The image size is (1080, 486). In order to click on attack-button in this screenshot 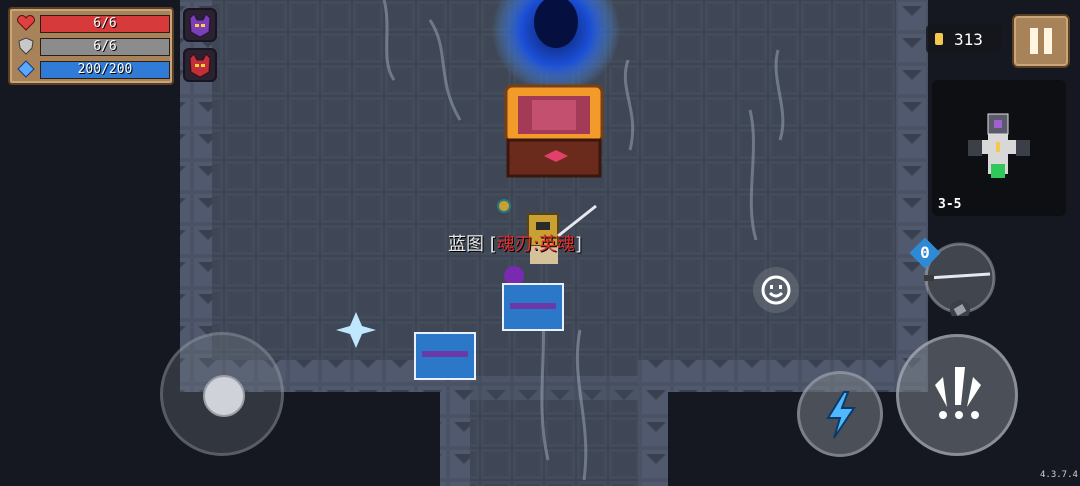, I will do `click(957, 395)`.